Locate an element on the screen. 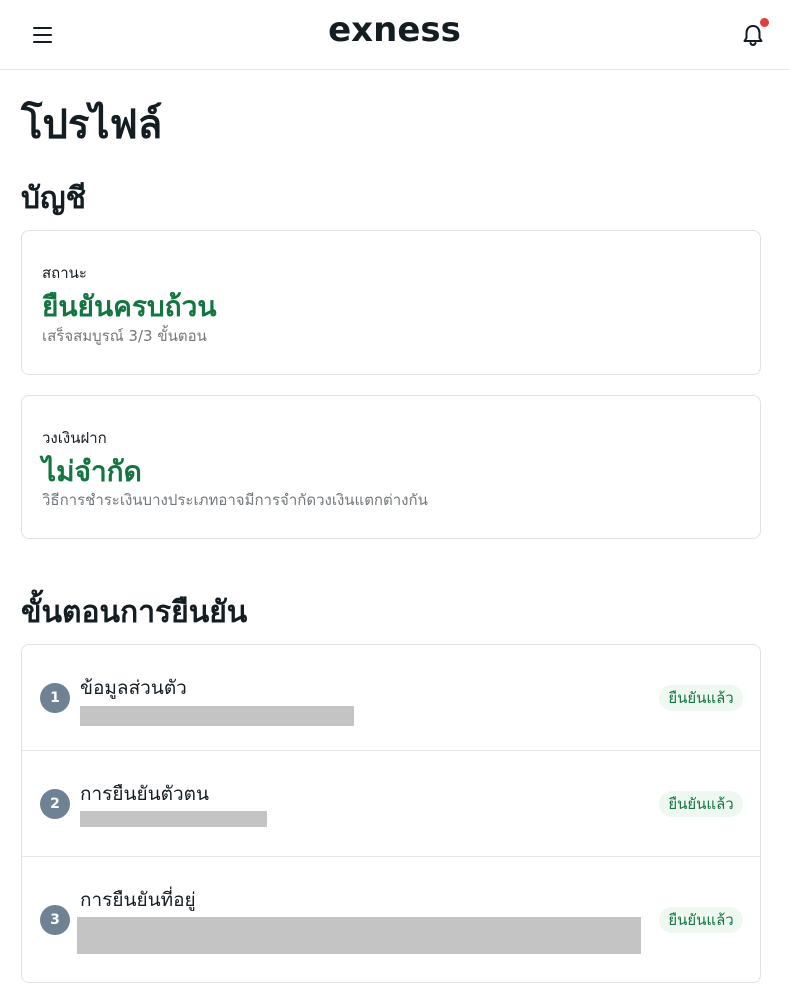 This screenshot has width=789, height=1003. account-section-title: บัญชี is located at coordinates (53, 198).